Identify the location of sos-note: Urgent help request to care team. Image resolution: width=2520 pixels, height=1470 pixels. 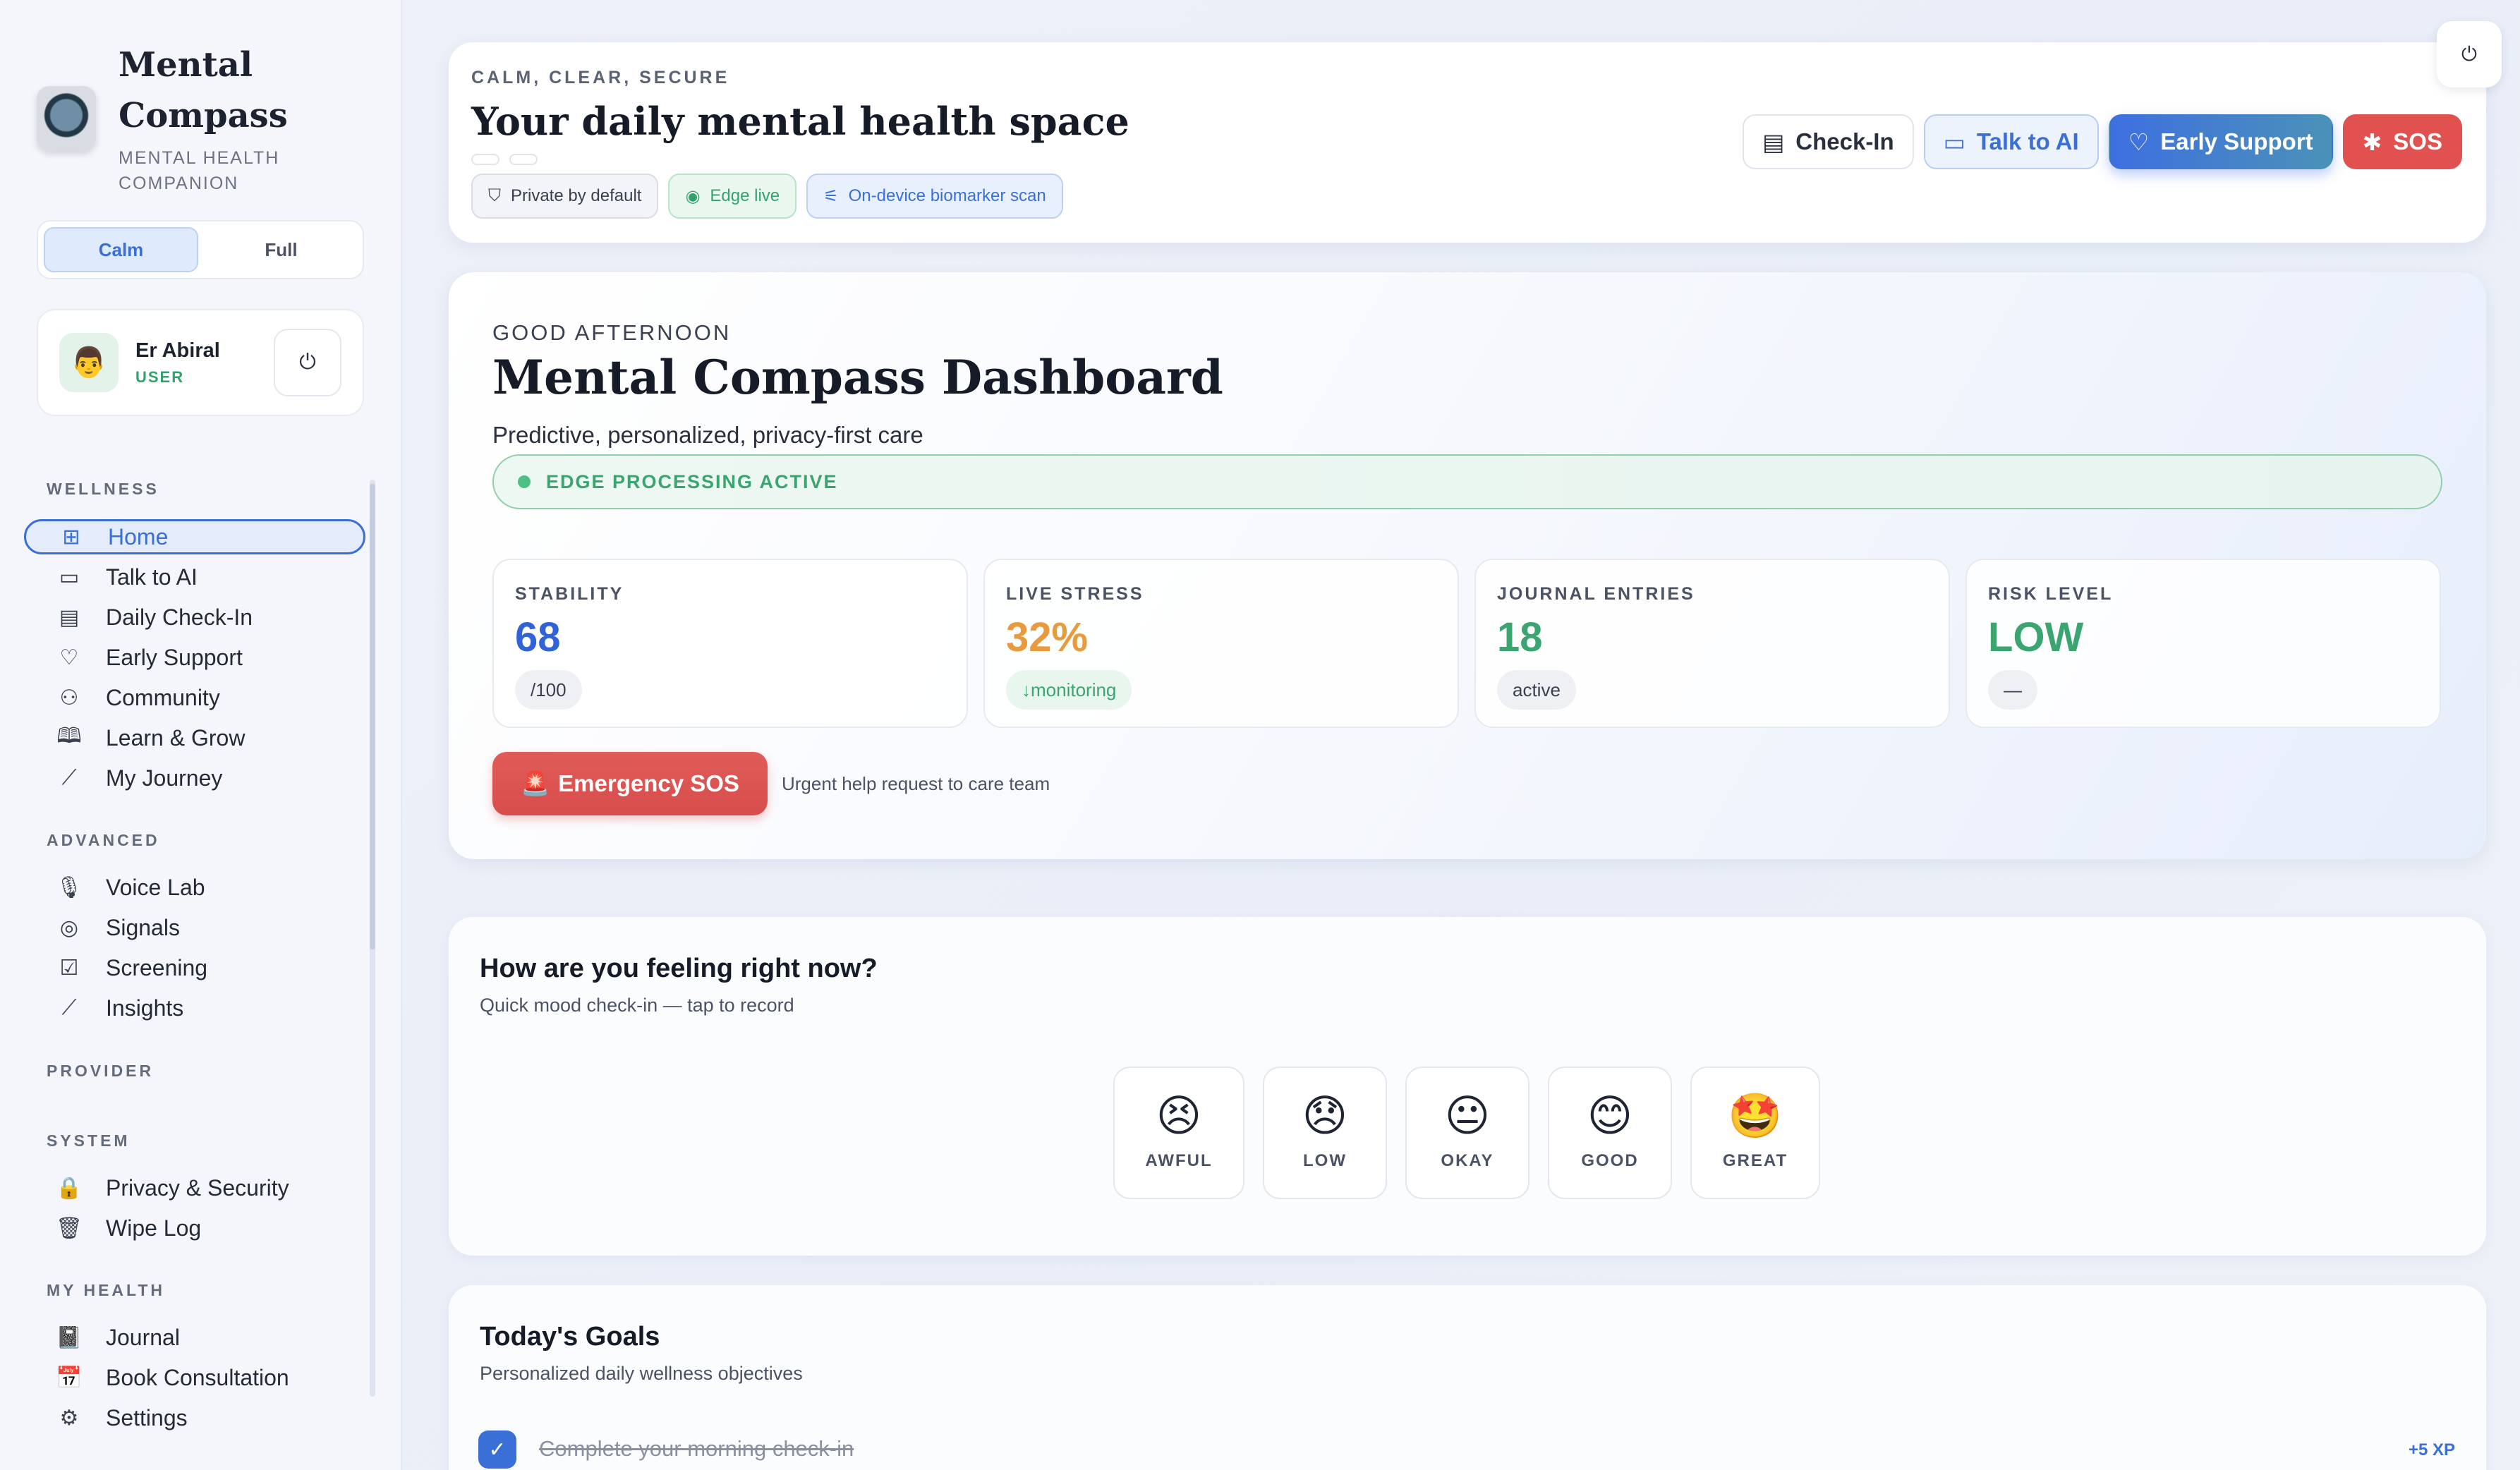
(916, 783).